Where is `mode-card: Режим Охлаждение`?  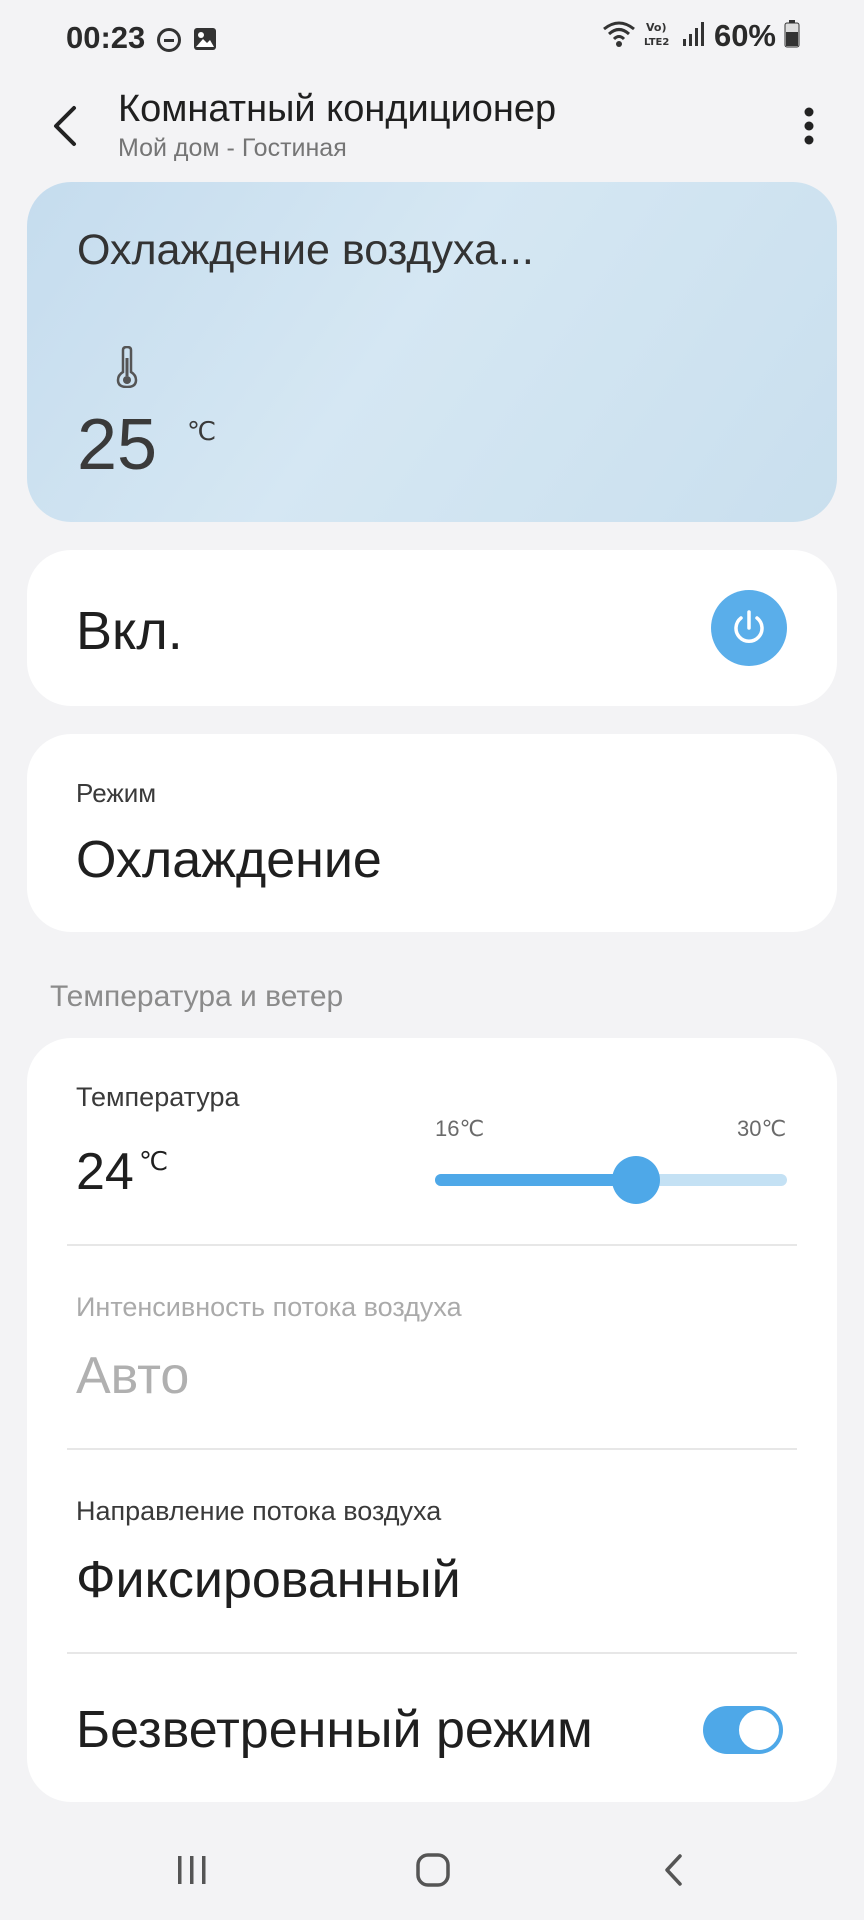
mode-card: Режим Охлаждение is located at coordinates (432, 833).